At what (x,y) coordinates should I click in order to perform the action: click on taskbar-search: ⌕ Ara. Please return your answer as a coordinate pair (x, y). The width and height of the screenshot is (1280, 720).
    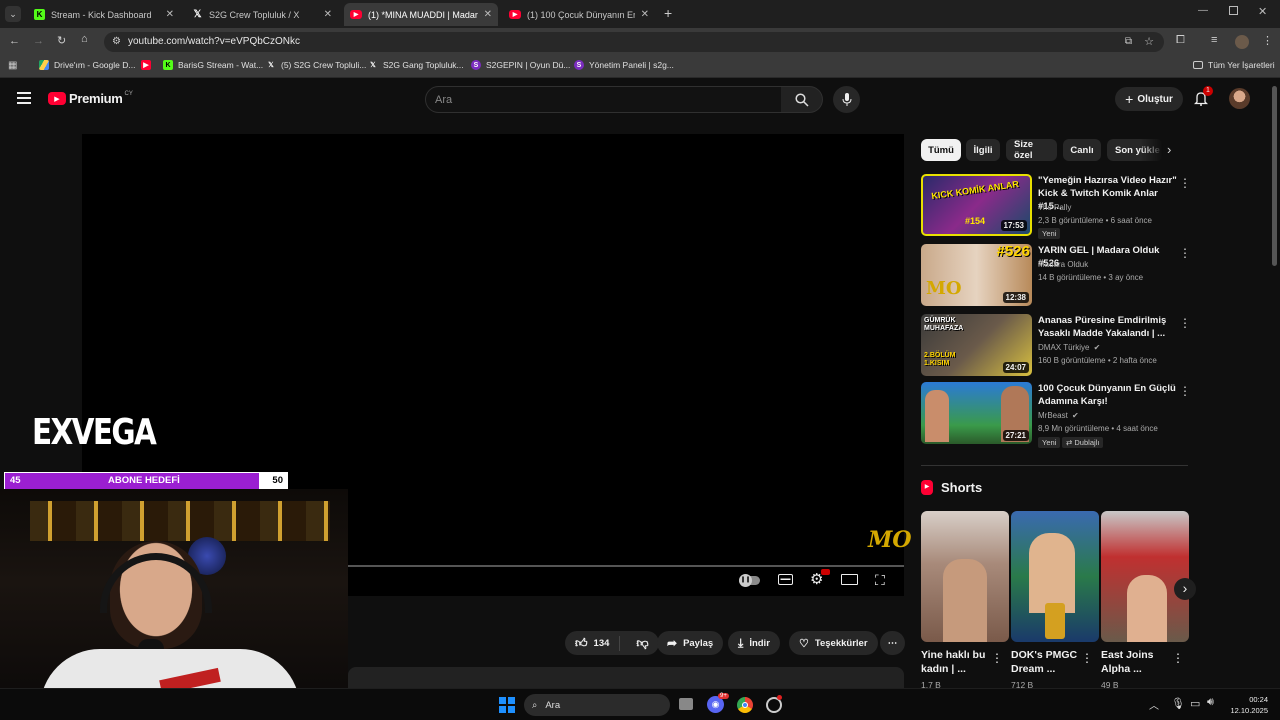
    Looking at the image, I should click on (597, 705).